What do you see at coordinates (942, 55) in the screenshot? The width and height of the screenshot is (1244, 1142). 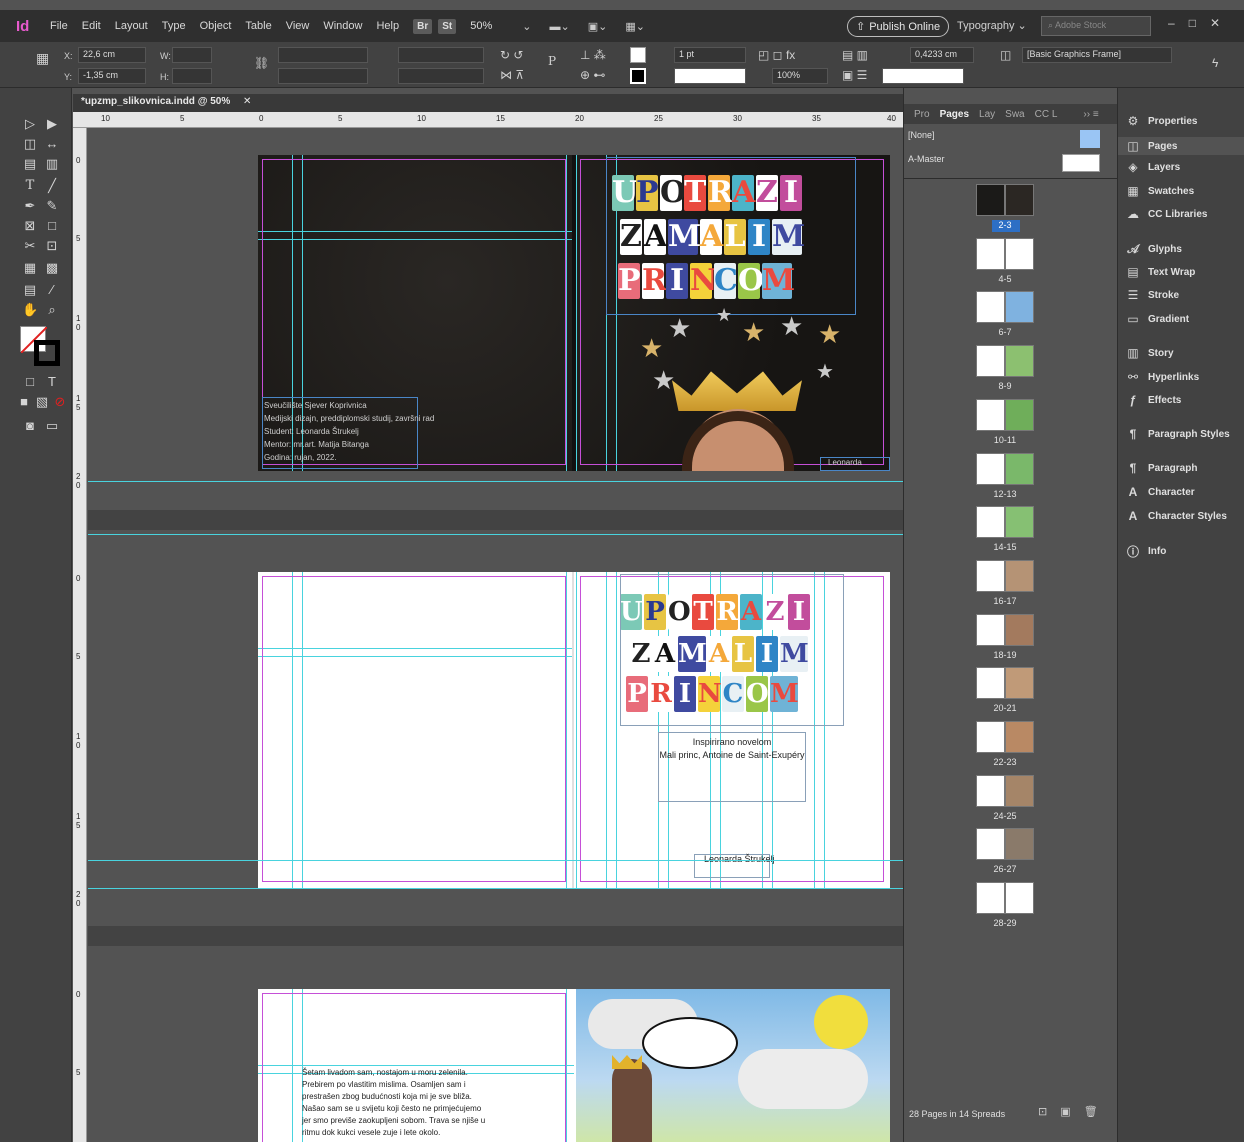 I see `offset-field: 0,4233 cm` at bounding box center [942, 55].